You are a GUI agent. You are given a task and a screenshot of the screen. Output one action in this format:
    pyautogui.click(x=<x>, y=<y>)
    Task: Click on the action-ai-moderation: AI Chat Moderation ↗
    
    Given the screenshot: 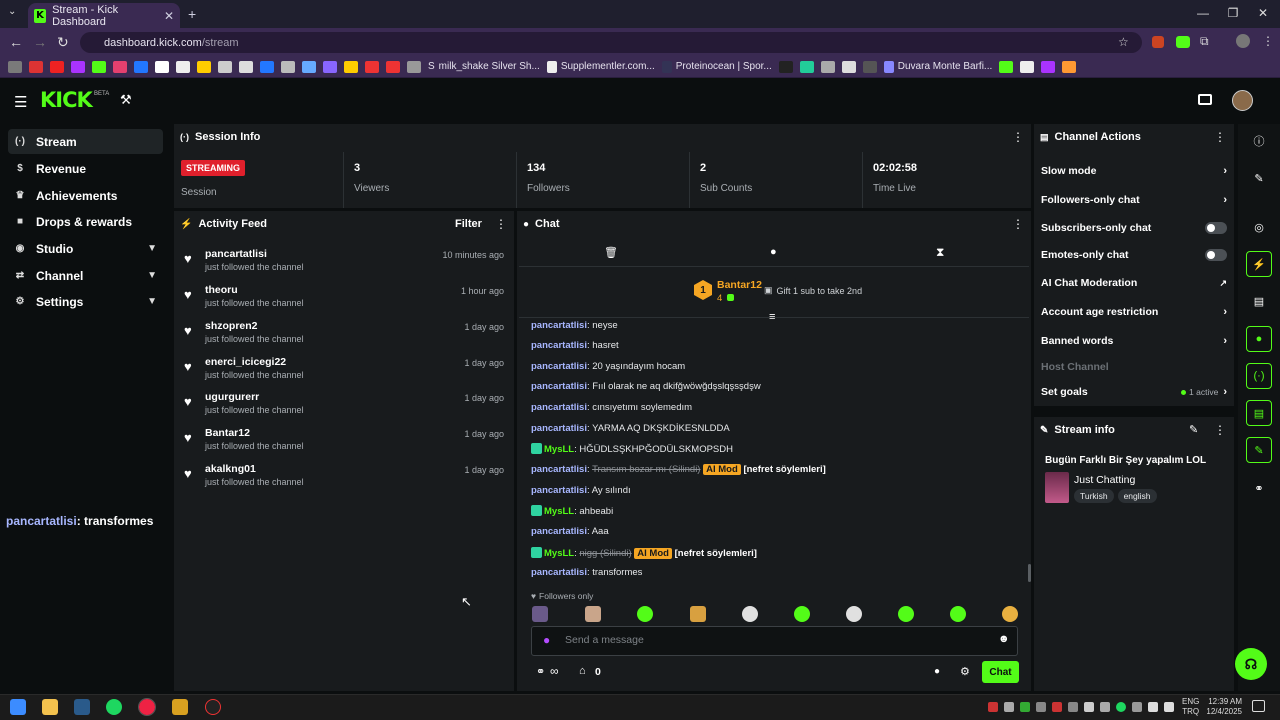 What is the action you would take?
    pyautogui.click(x=1134, y=283)
    